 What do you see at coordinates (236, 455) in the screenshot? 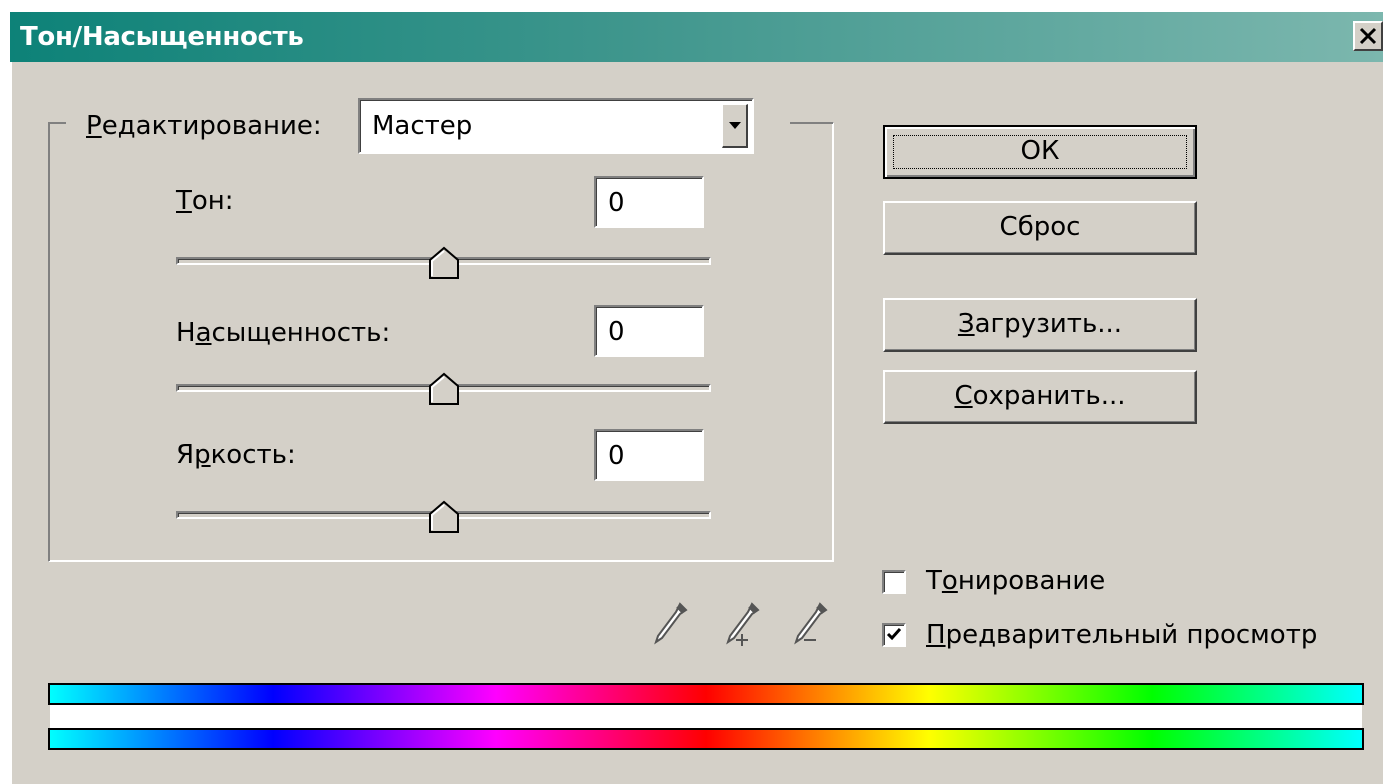
I see `lightness-label: Яркость:` at bounding box center [236, 455].